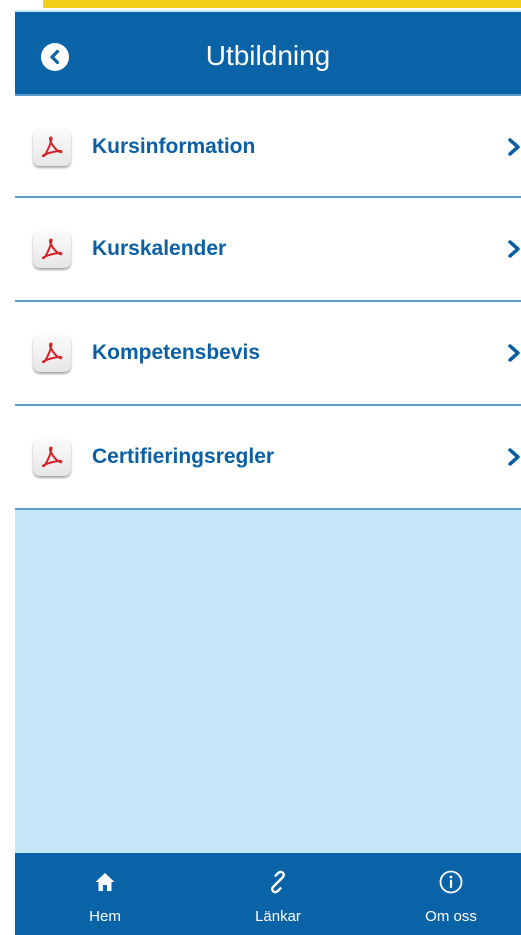 The width and height of the screenshot is (521, 935). What do you see at coordinates (183, 456) in the screenshot?
I see `list-item-label: Certifieringsregler` at bounding box center [183, 456].